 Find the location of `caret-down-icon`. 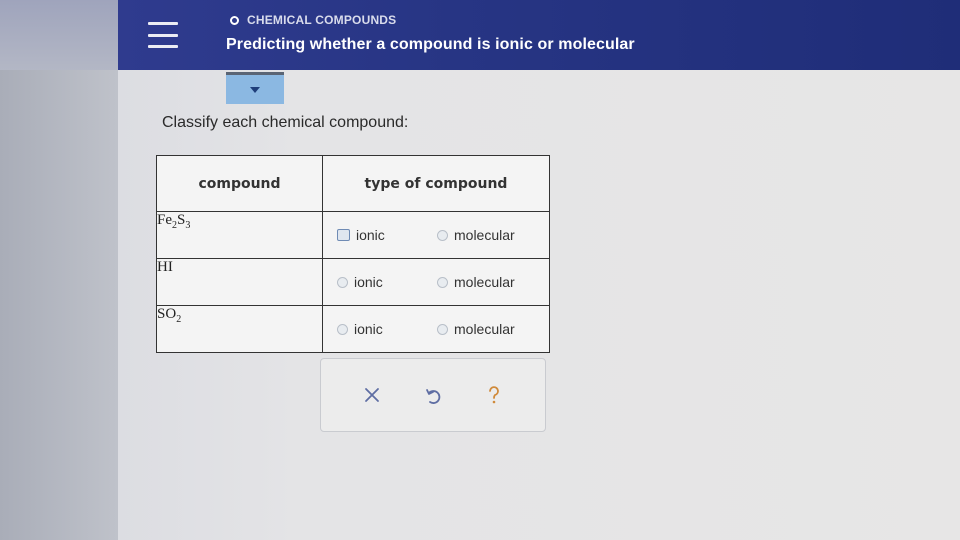

caret-down-icon is located at coordinates (255, 89).